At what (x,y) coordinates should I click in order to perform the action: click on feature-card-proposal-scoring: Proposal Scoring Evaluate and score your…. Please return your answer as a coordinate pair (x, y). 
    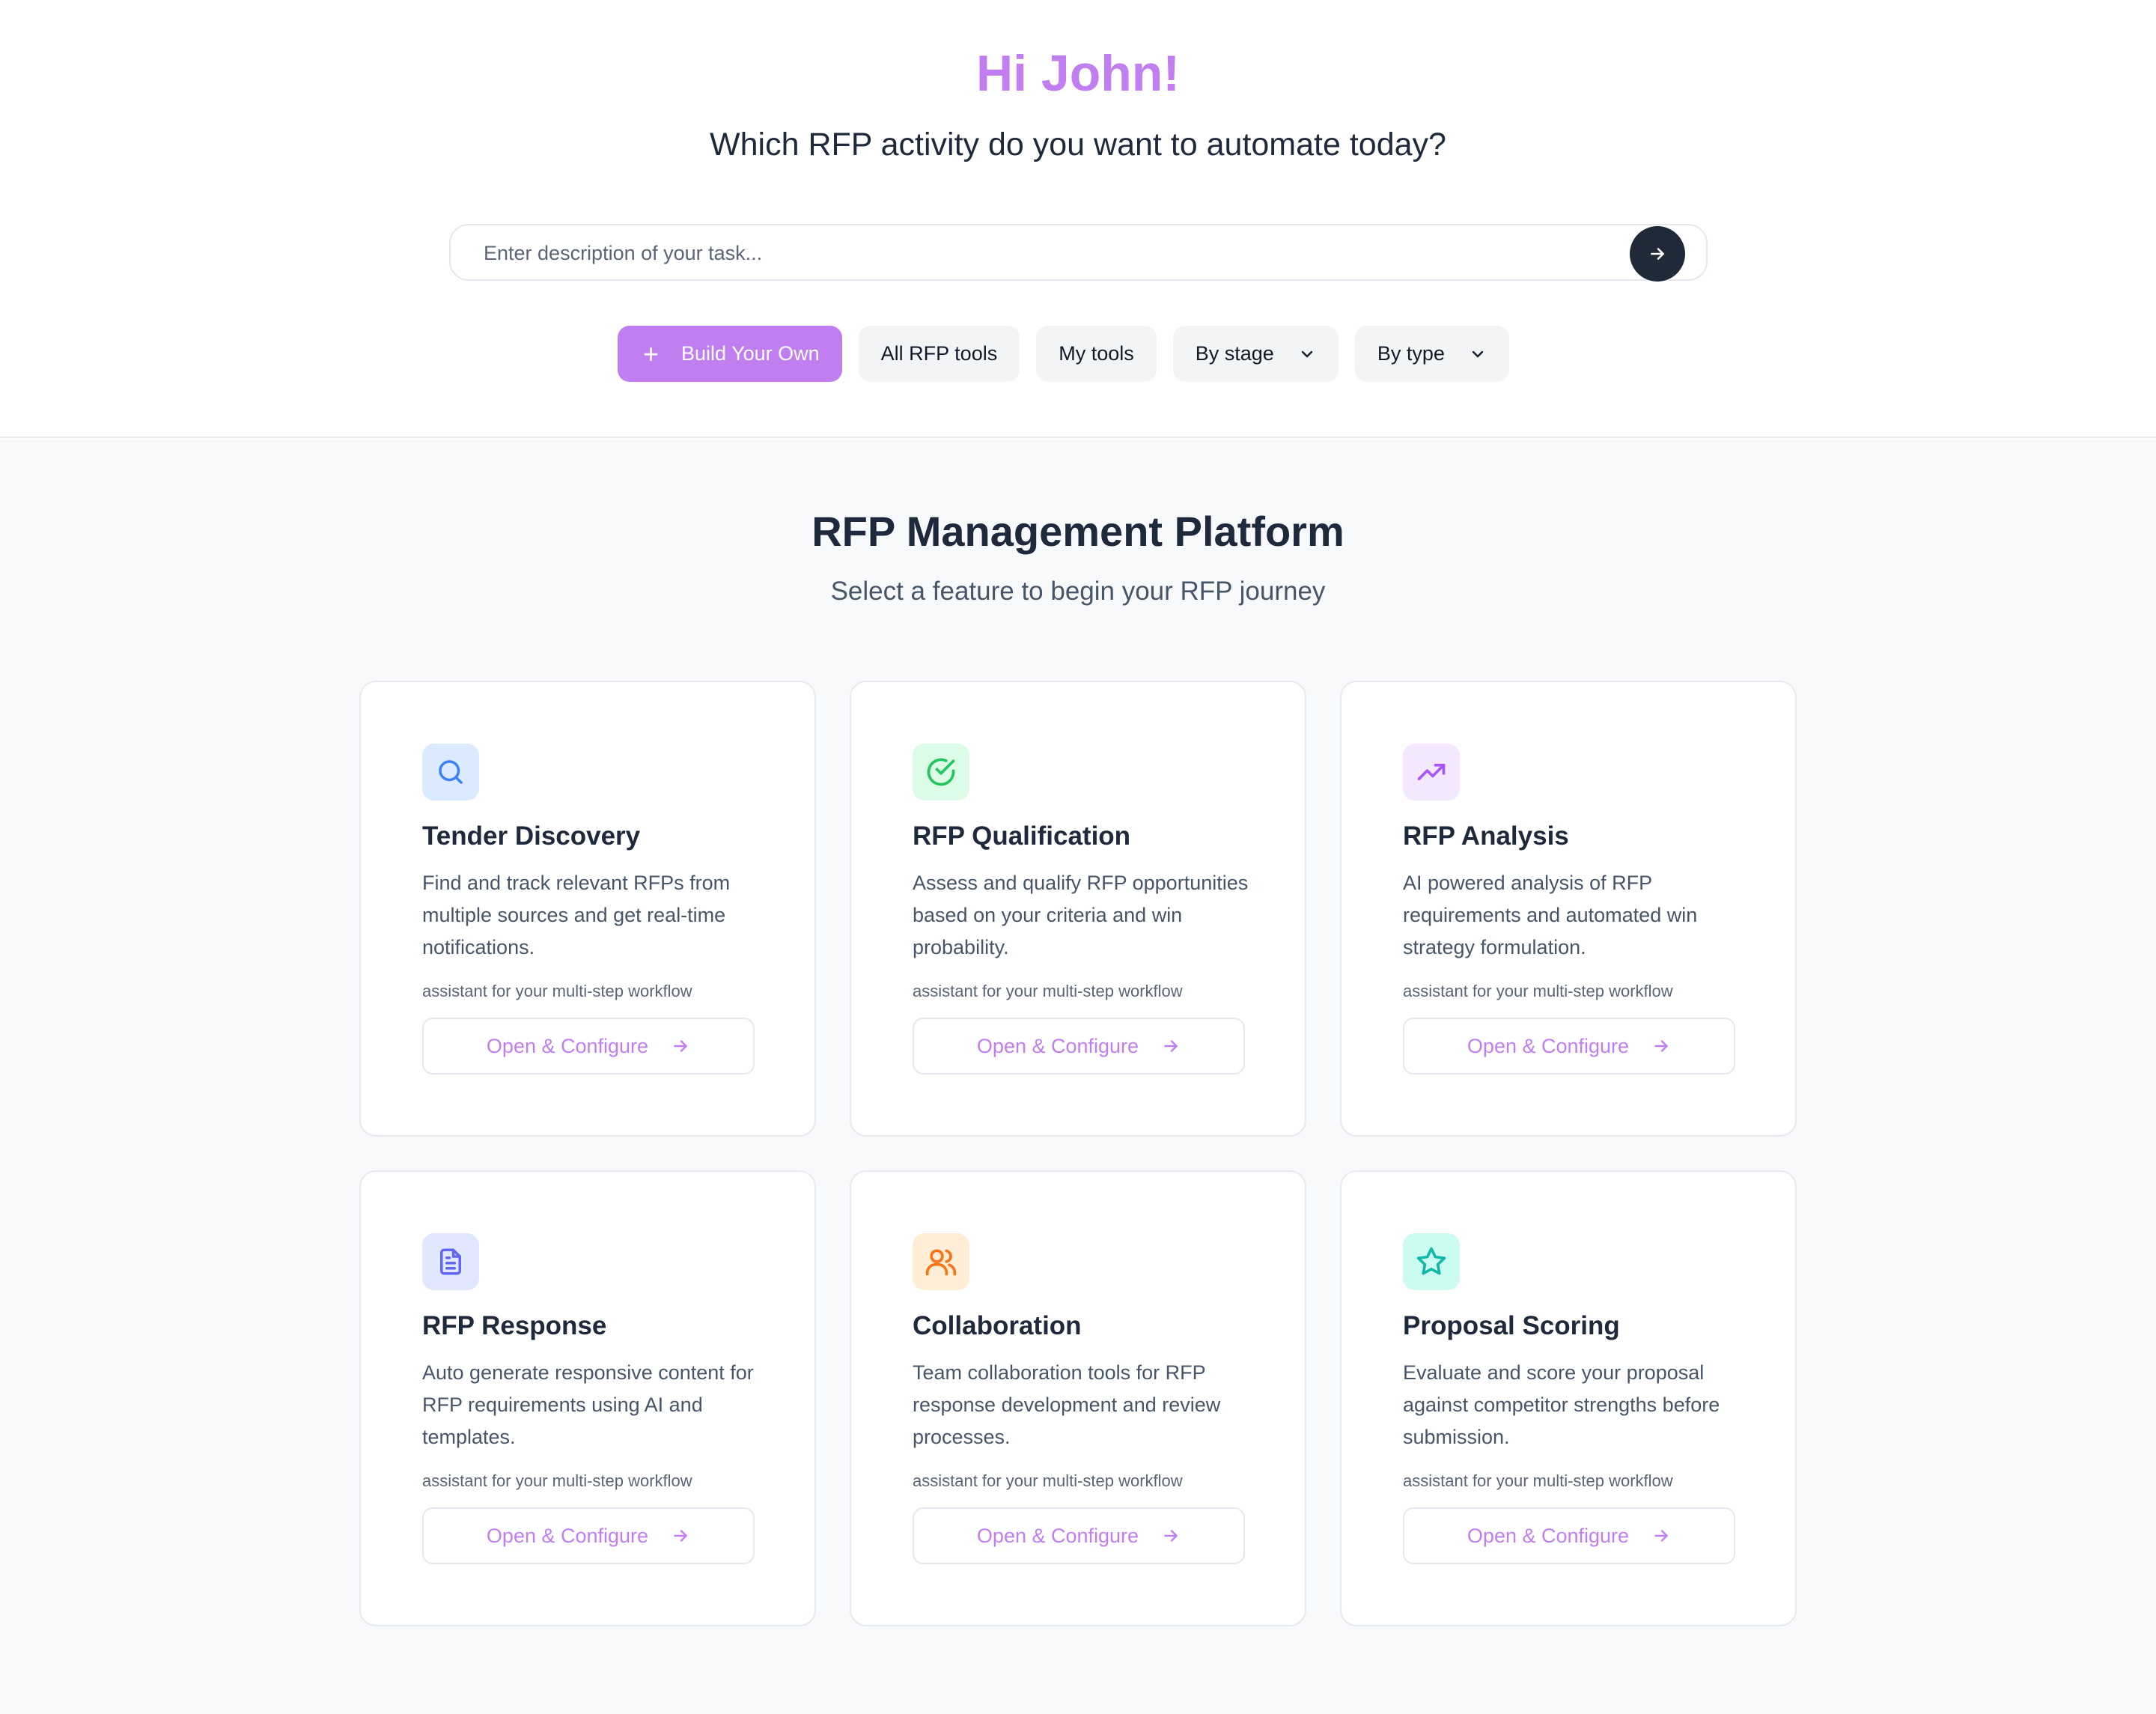
    Looking at the image, I should click on (1568, 1398).